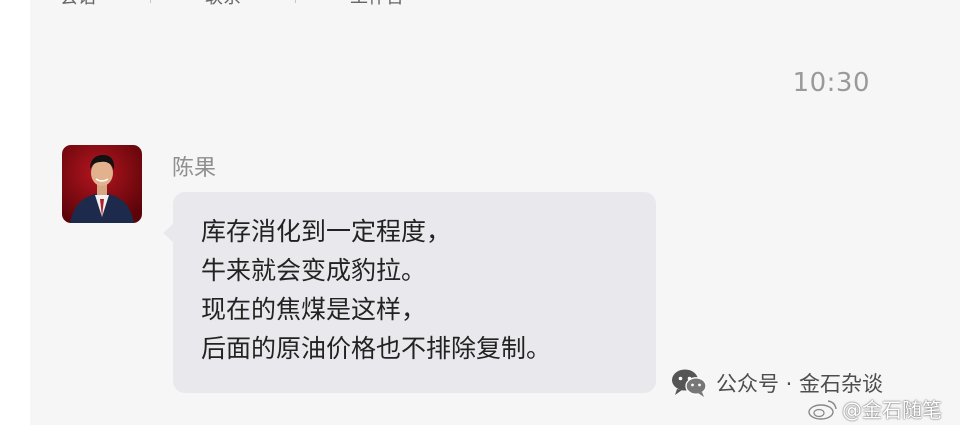  What do you see at coordinates (376, 348) in the screenshot?
I see `message-line: 后面的原油价格也不排除复制。` at bounding box center [376, 348].